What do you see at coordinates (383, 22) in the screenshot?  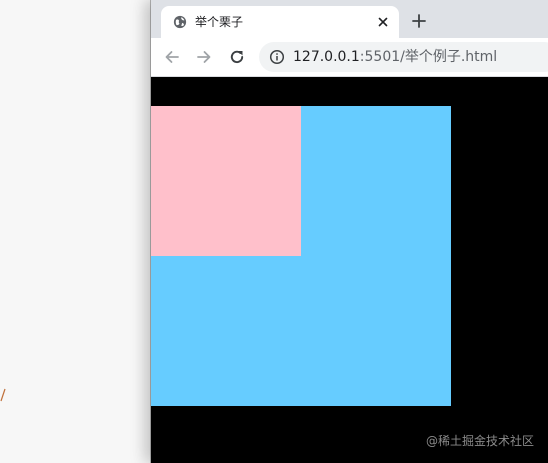 I see `close-icon` at bounding box center [383, 22].